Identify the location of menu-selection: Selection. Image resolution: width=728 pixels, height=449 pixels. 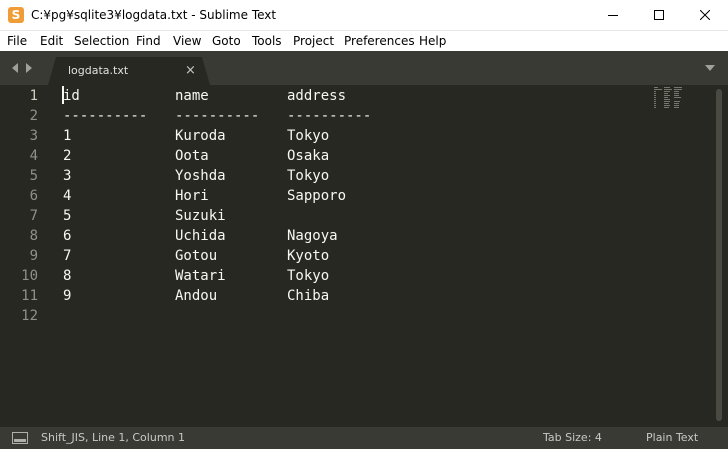
(101, 41).